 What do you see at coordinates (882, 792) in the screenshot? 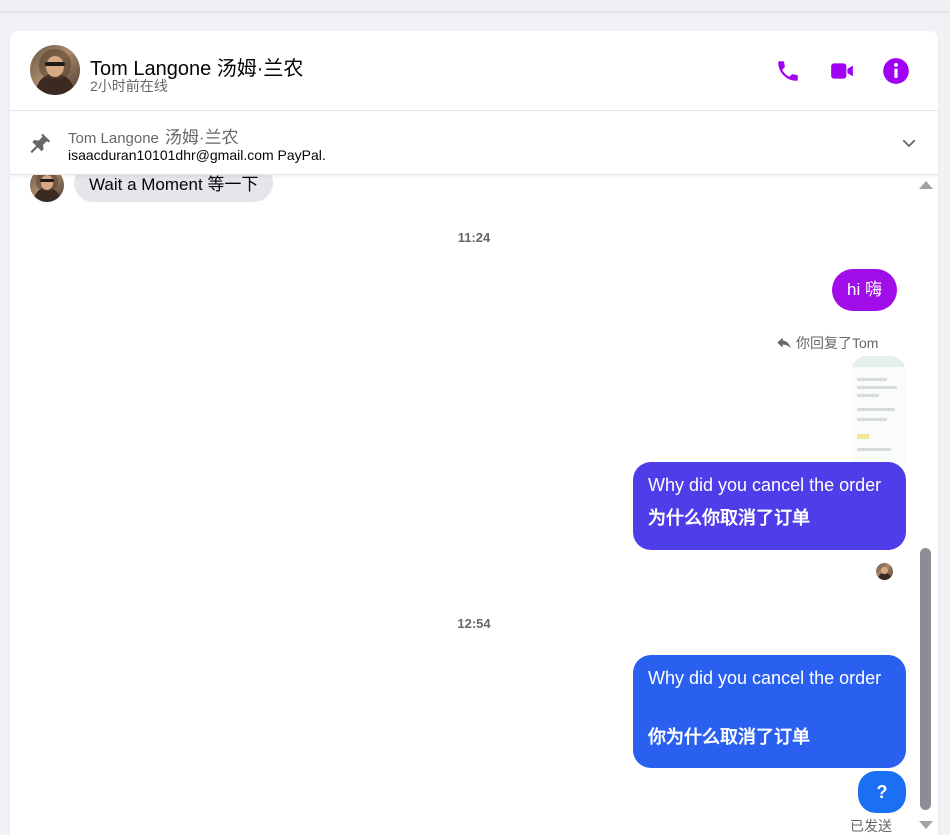
I see `outgoing-message-bubble: ?` at bounding box center [882, 792].